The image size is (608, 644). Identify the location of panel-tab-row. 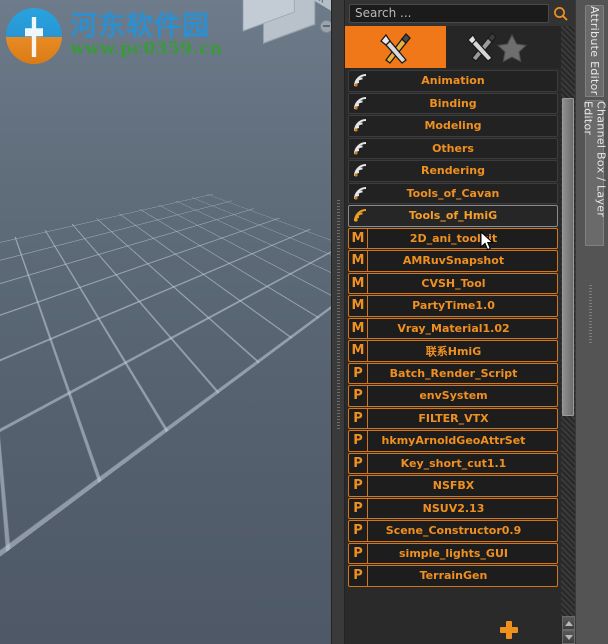
(460, 47).